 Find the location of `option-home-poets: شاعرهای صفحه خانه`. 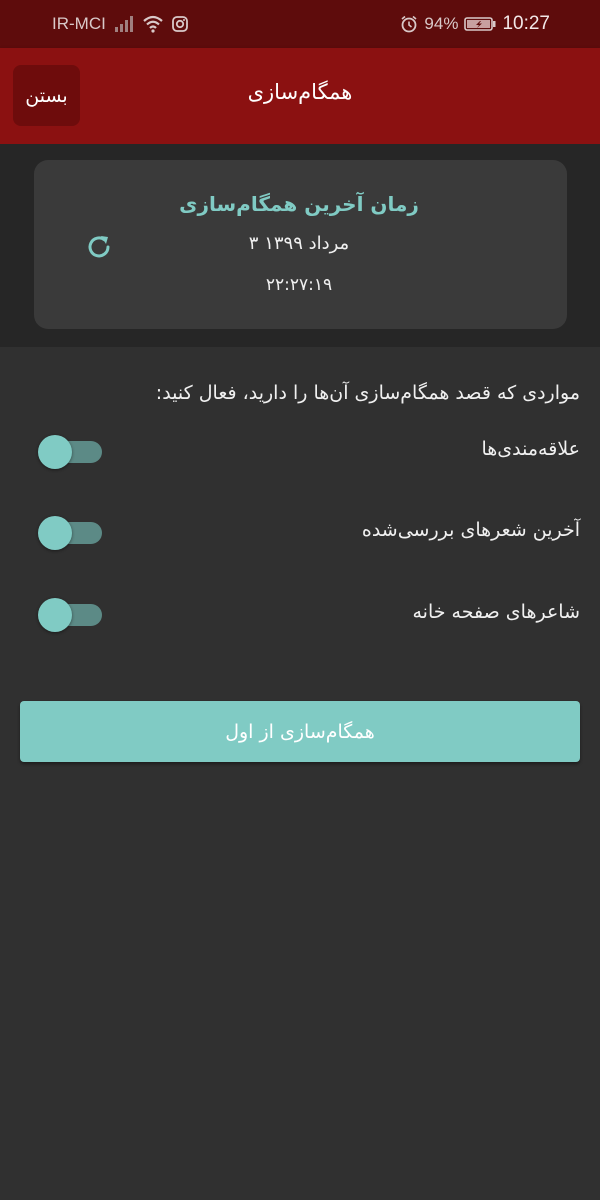

option-home-poets: شاعرهای صفحه خانه is located at coordinates (300, 616).